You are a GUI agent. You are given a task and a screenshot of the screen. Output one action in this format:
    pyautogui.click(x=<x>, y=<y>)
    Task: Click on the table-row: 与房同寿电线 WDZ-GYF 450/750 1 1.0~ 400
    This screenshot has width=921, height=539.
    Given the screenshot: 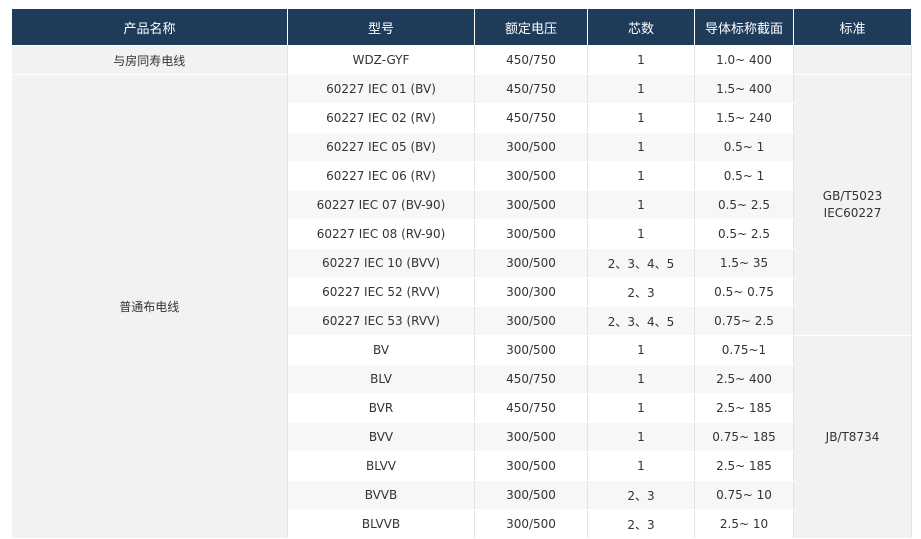 What is the action you would take?
    pyautogui.click(x=461, y=60)
    